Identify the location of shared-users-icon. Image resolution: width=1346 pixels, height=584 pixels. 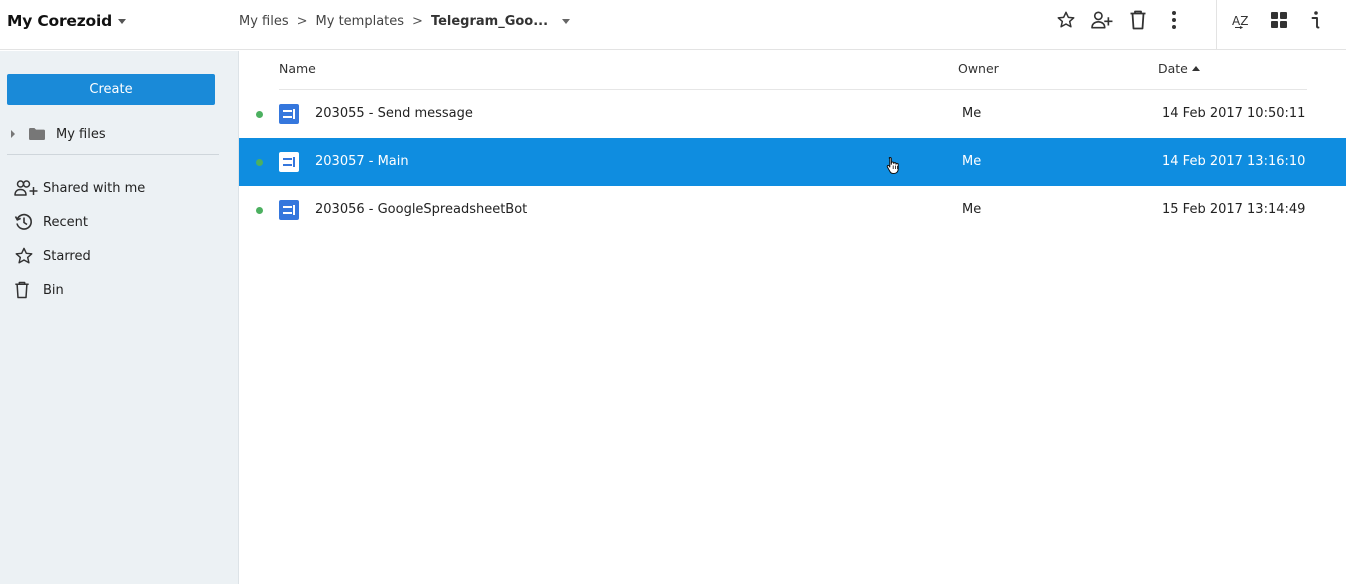
(26, 188).